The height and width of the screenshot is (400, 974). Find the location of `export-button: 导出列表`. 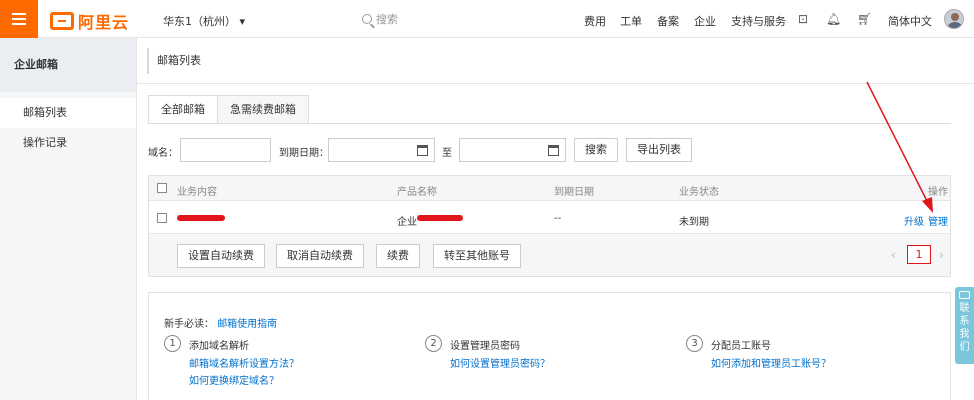

export-button: 导出列表 is located at coordinates (659, 150).